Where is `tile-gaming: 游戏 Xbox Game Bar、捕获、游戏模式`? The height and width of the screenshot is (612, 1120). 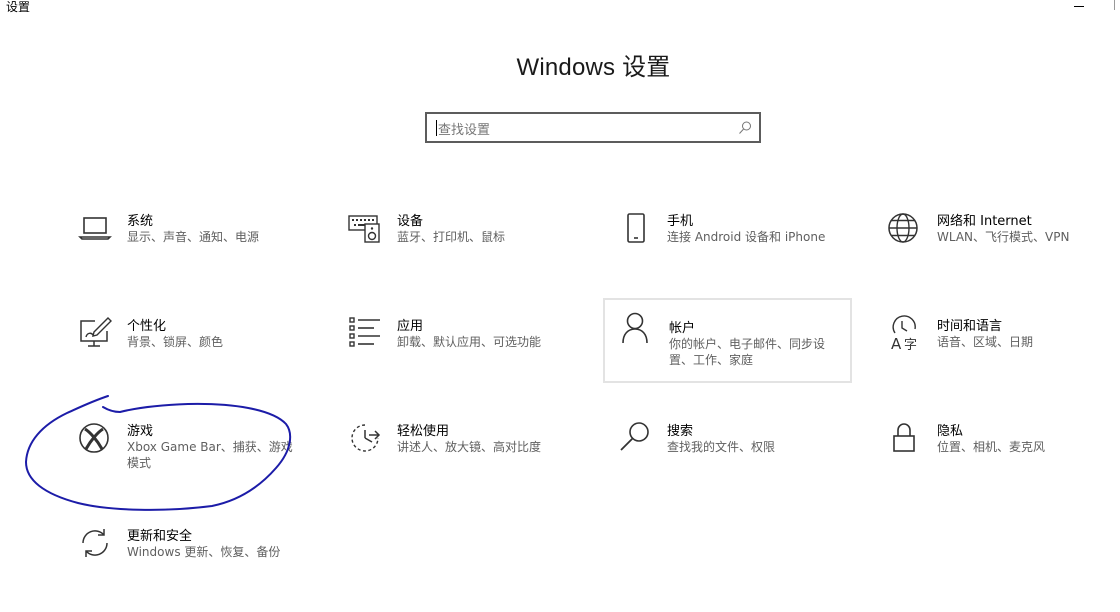
tile-gaming: 游戏 Xbox Game Bar、捕获、游戏模式 is located at coordinates (185, 452).